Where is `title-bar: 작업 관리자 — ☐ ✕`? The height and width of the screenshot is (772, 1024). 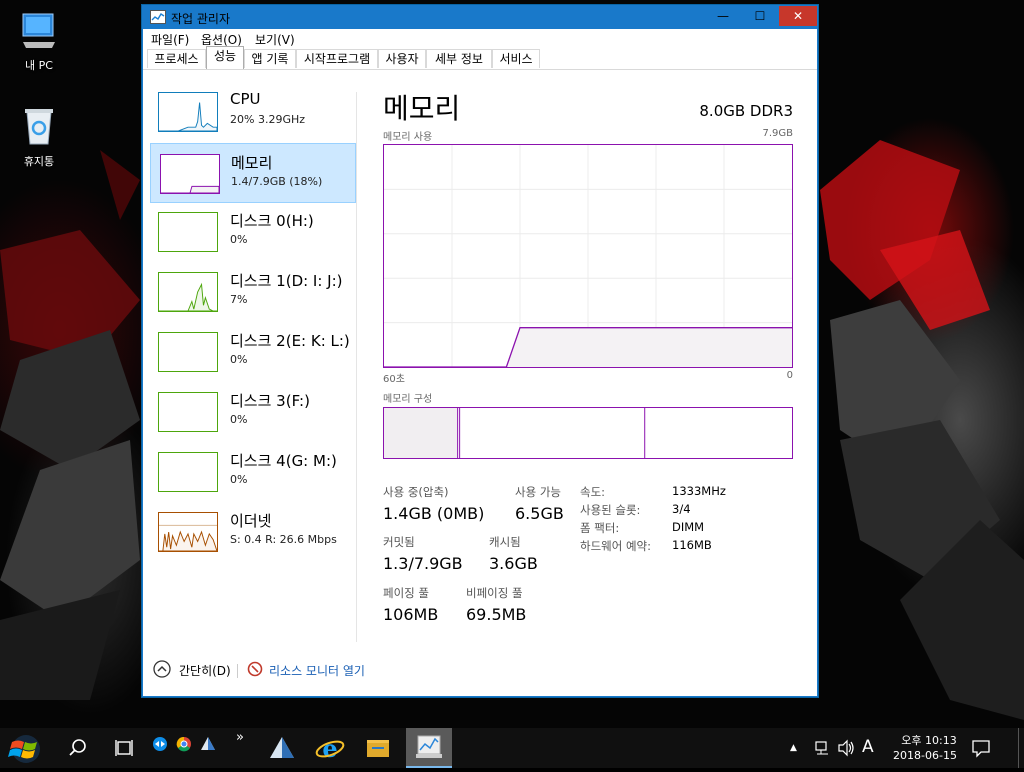 title-bar: 작업 관리자 — ☐ ✕ is located at coordinates (480, 17).